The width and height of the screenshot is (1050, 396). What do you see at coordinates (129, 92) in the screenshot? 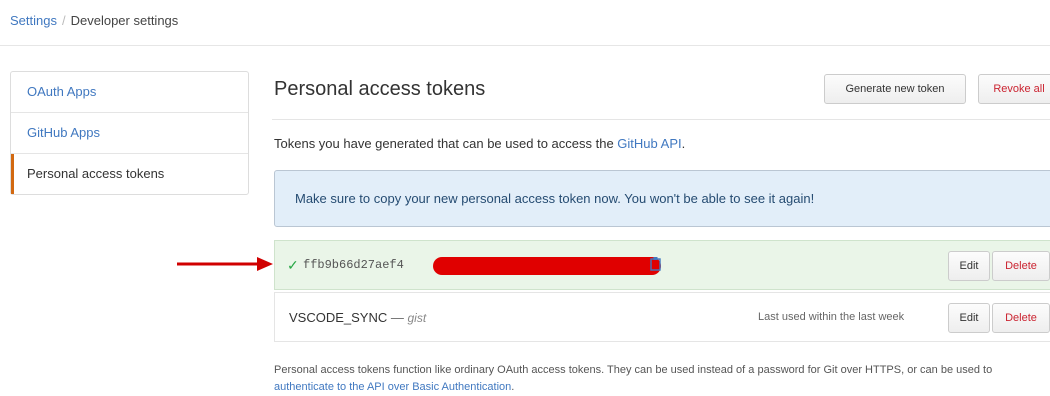
I see `sidebar-item-oauth-apps: OAuth Apps` at bounding box center [129, 92].